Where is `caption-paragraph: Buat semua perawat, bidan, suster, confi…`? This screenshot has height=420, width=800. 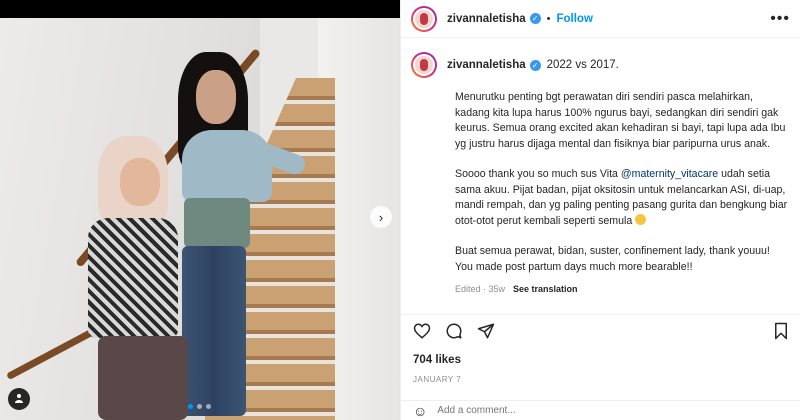 caption-paragraph: Buat semua perawat, bidan, suster, confi… is located at coordinates (612, 259).